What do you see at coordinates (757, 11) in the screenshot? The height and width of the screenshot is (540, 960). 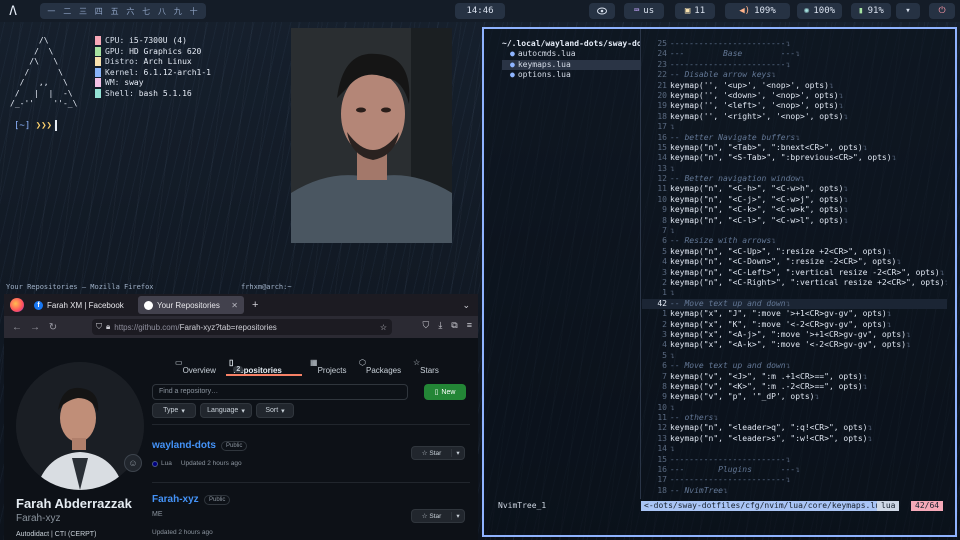 I see `volume-indicator: ◀) 109%` at bounding box center [757, 11].